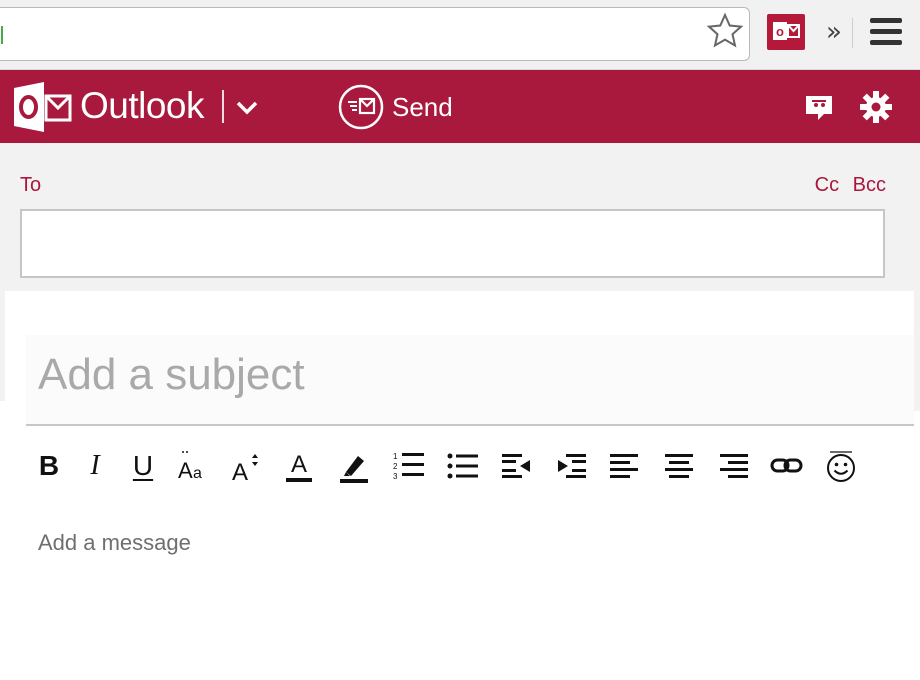 The width and height of the screenshot is (920, 680). I want to click on font-face-icon: A a, so click(190, 467).